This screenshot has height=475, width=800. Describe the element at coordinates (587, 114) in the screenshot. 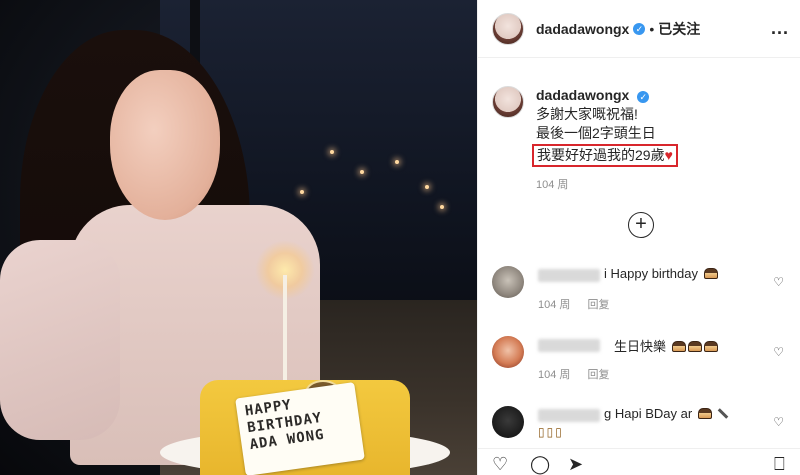

I see `caption-line: 多謝大家嘅祝福!` at that location.